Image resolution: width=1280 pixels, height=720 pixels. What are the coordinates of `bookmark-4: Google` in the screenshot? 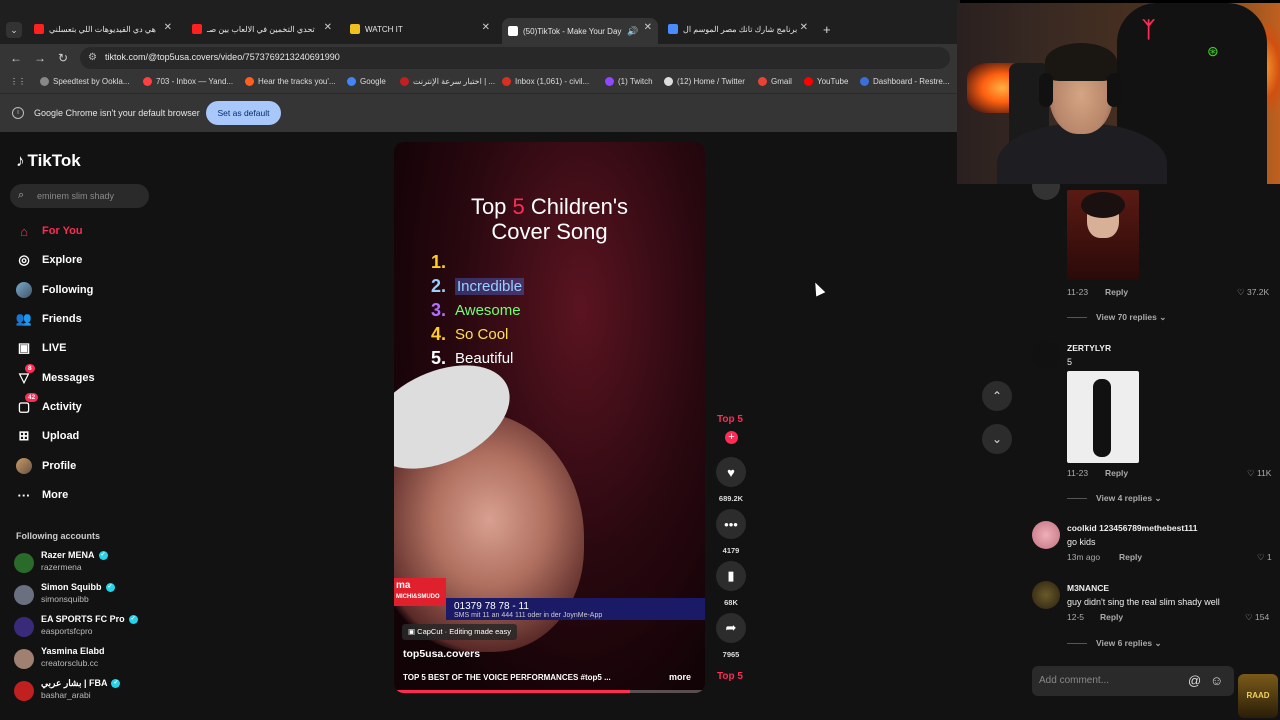 It's located at (366, 81).